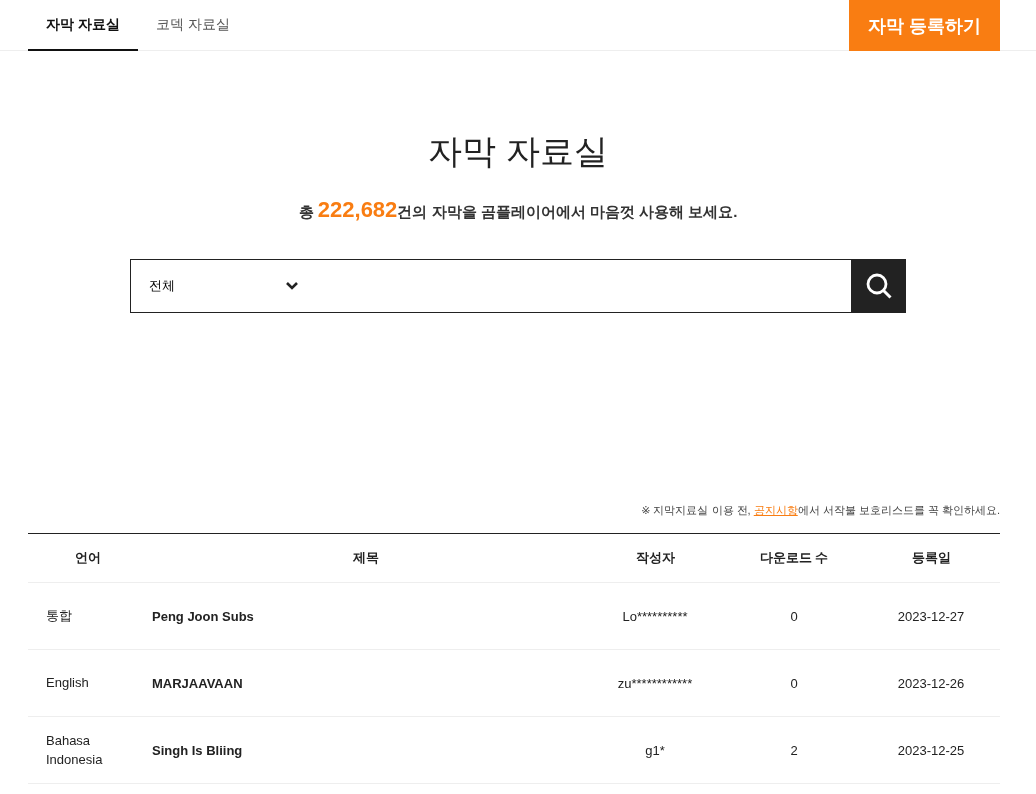 This screenshot has height=794, width=1036. I want to click on subtitle-title-link: MARJAAVAAN, so click(197, 683).